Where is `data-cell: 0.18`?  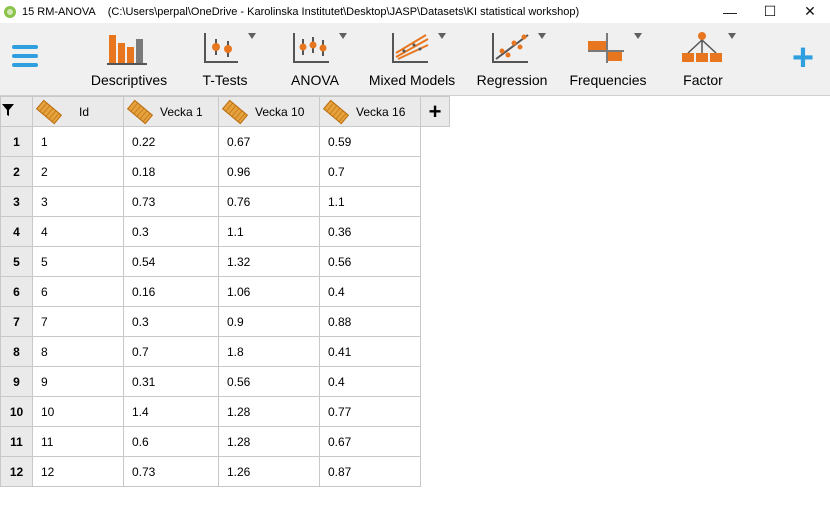
data-cell: 0.18 is located at coordinates (171, 171).